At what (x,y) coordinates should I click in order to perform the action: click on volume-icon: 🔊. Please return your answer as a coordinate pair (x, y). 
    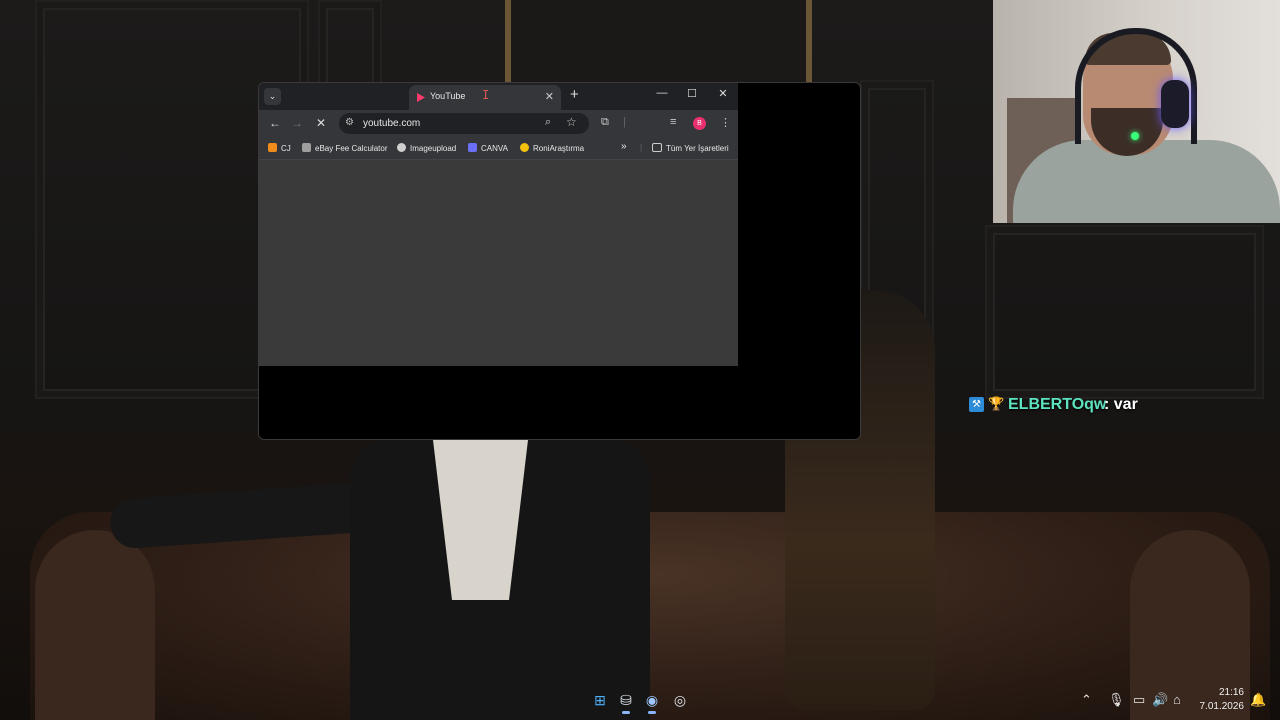
    Looking at the image, I should click on (1160, 700).